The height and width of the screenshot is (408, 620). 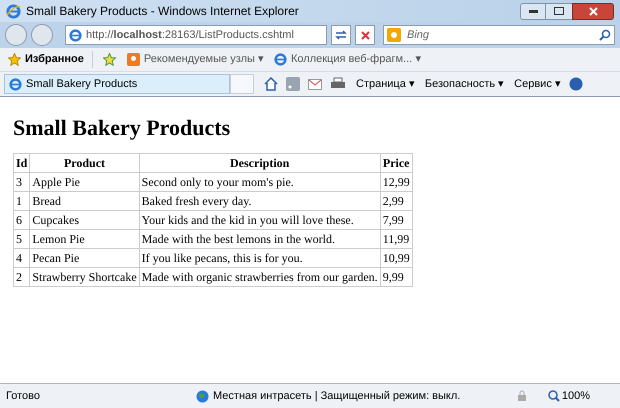 I want to click on table-cell: Bread, so click(x=85, y=201).